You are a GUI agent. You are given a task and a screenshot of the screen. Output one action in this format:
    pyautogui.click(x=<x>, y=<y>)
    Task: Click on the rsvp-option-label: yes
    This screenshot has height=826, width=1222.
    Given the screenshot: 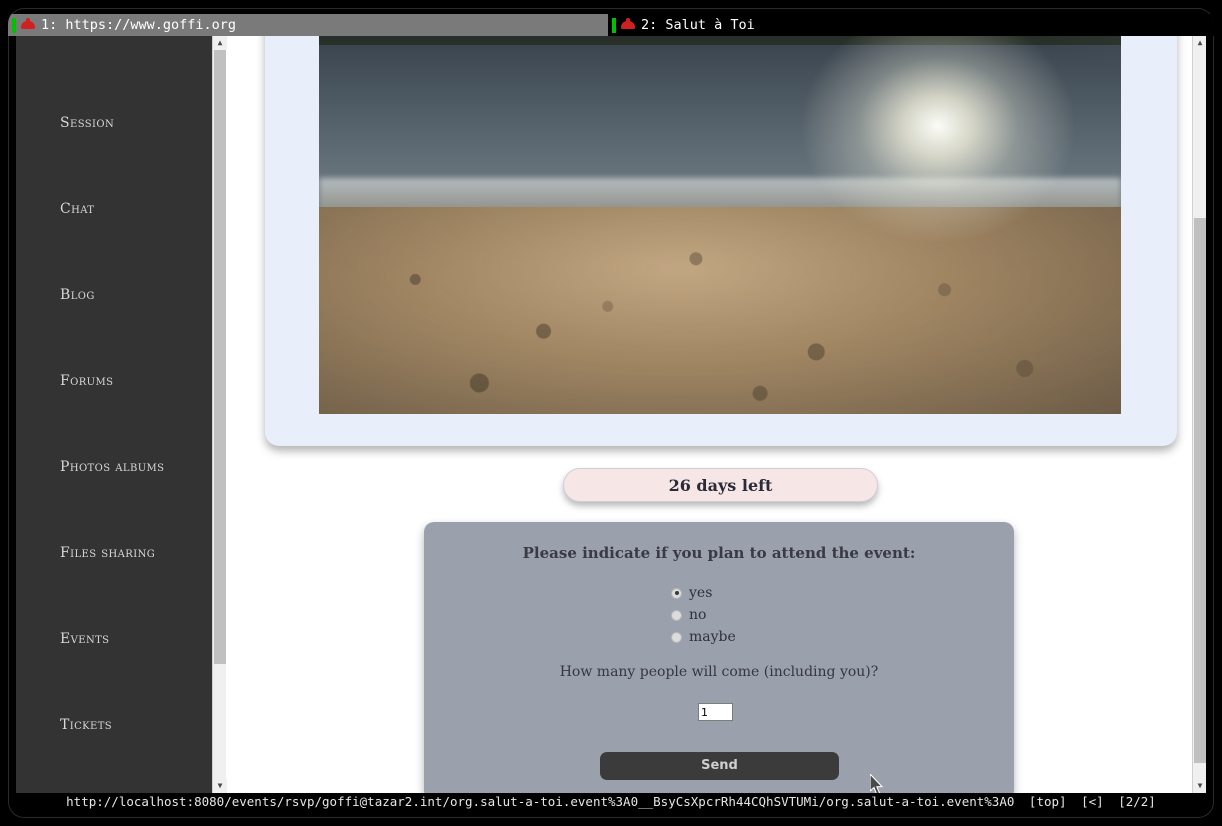 What is the action you would take?
    pyautogui.click(x=701, y=593)
    